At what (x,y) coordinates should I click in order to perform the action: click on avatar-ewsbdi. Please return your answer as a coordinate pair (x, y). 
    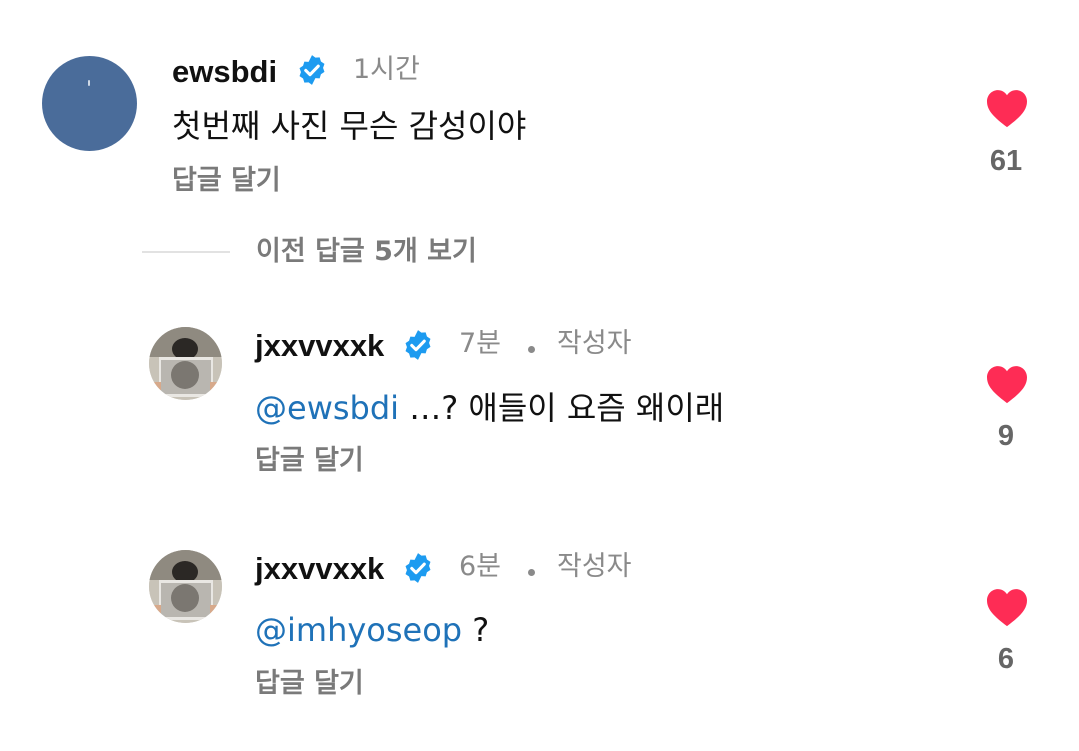
    Looking at the image, I should click on (89, 103).